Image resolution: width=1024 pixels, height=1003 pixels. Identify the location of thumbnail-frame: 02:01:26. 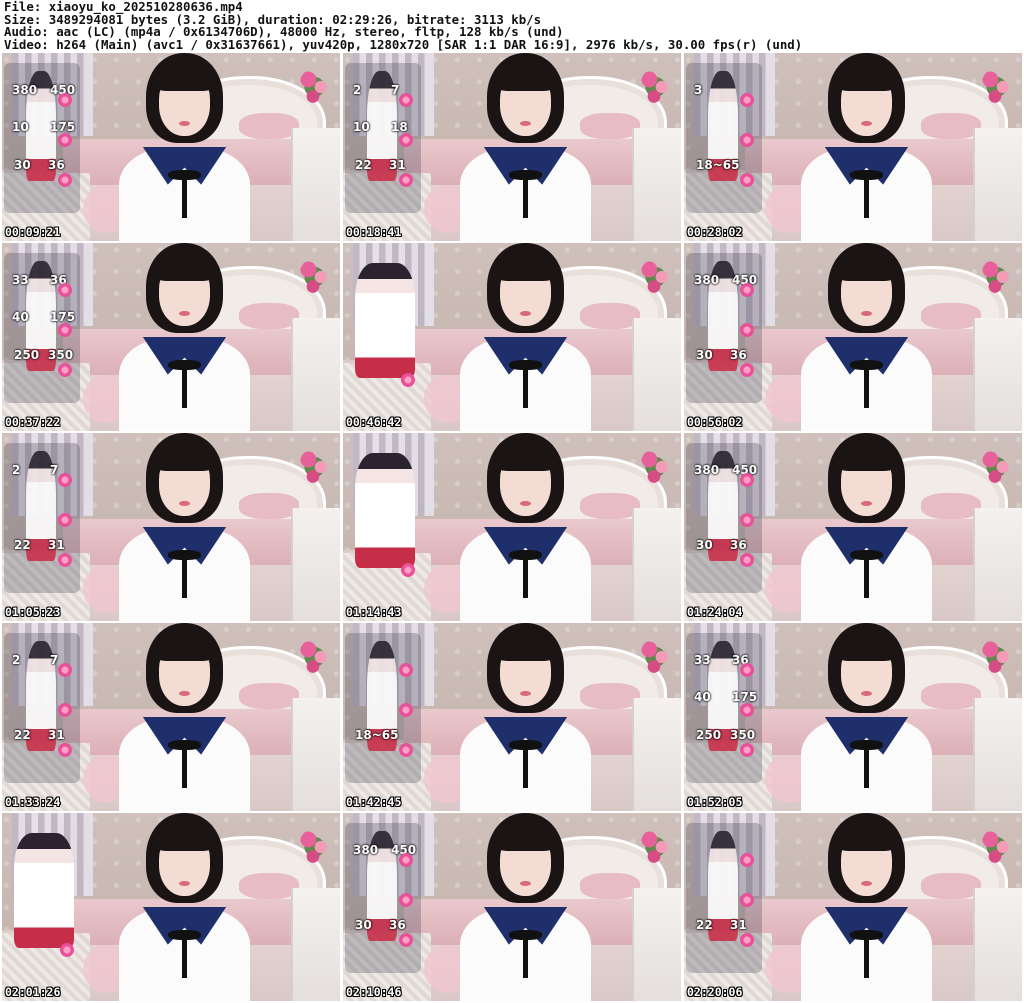
(171, 907).